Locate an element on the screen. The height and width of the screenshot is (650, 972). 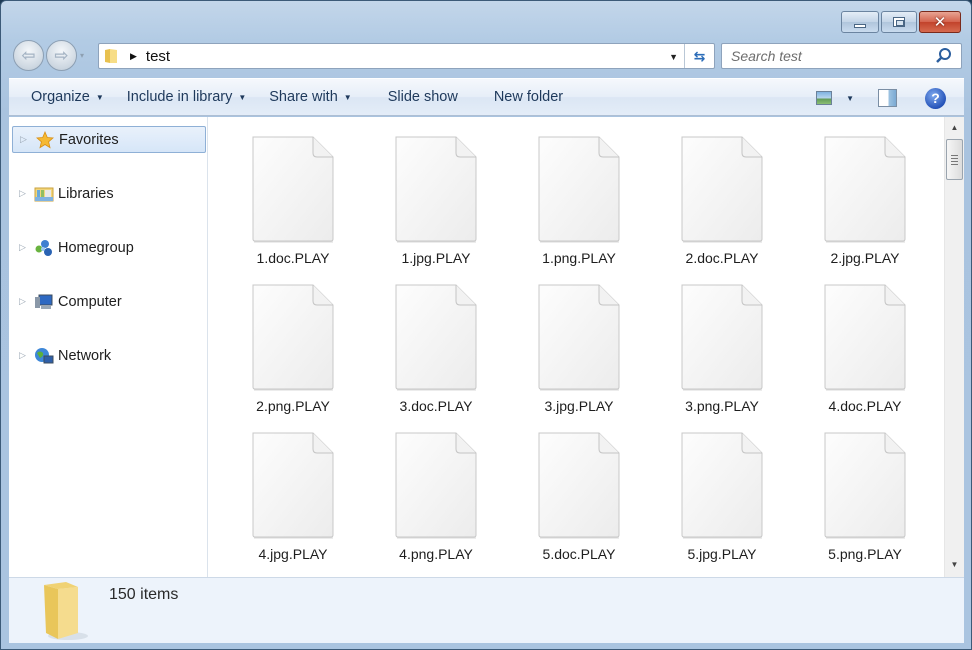
computer-icon is located at coordinates (44, 302).